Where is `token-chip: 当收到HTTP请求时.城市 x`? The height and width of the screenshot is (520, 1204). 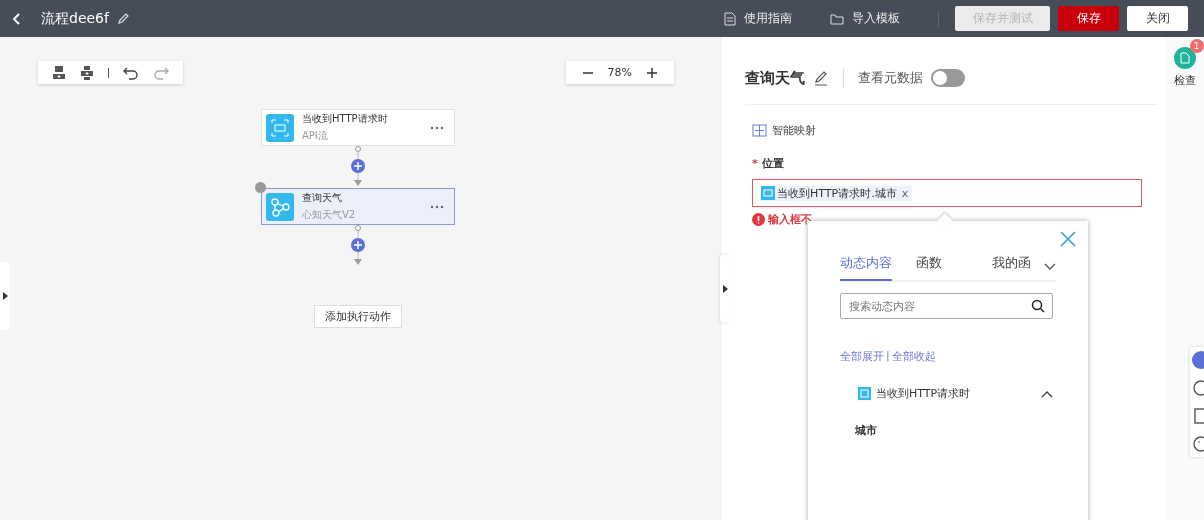 token-chip: 当收到HTTP请求时.城市 x is located at coordinates (837, 193).